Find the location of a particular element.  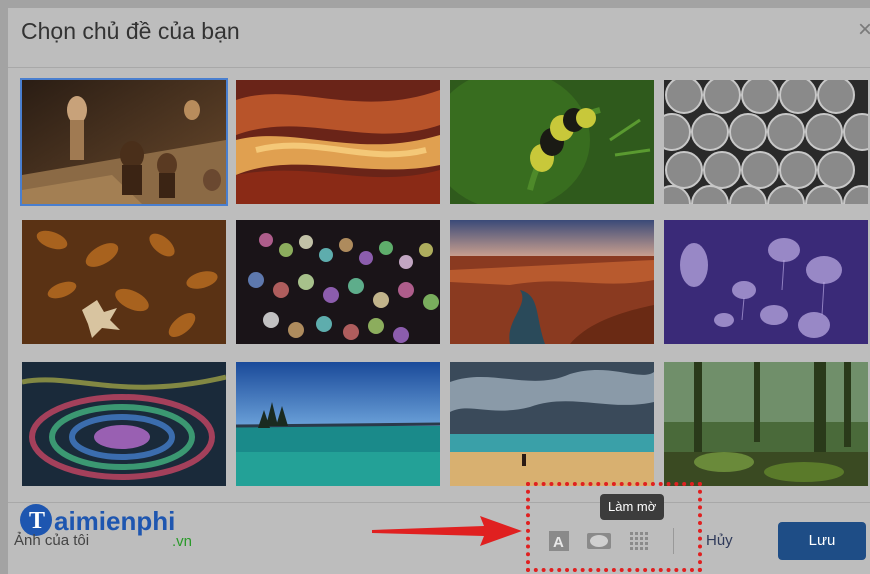

theme-tile-bokeh-lights is located at coordinates (338, 282).